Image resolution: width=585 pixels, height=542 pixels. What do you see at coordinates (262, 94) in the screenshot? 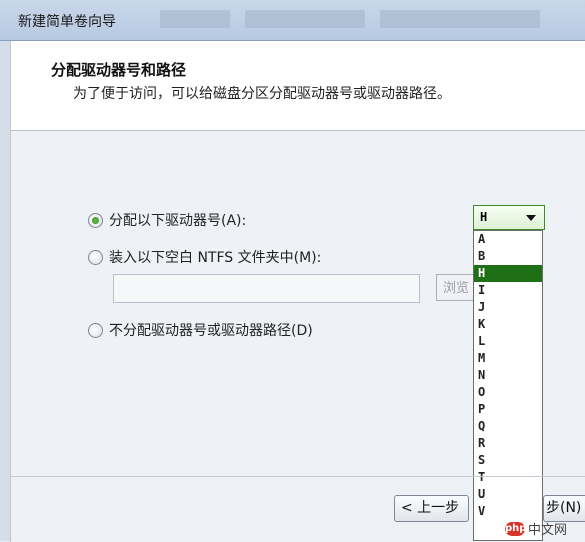
I see `page-subtitle: 为了便于访问，可以给磁盘分区分配驱动器号或驱动器路径。` at bounding box center [262, 94].